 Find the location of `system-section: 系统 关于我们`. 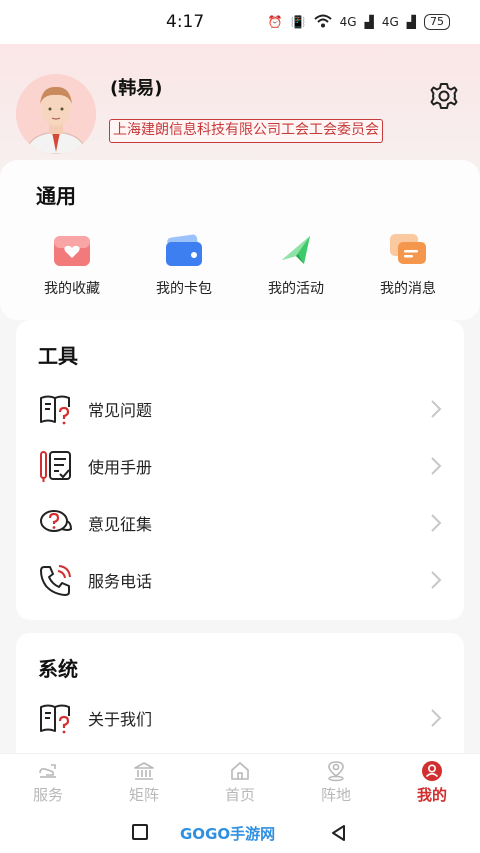

system-section: 系统 关于我们 is located at coordinates (240, 698).